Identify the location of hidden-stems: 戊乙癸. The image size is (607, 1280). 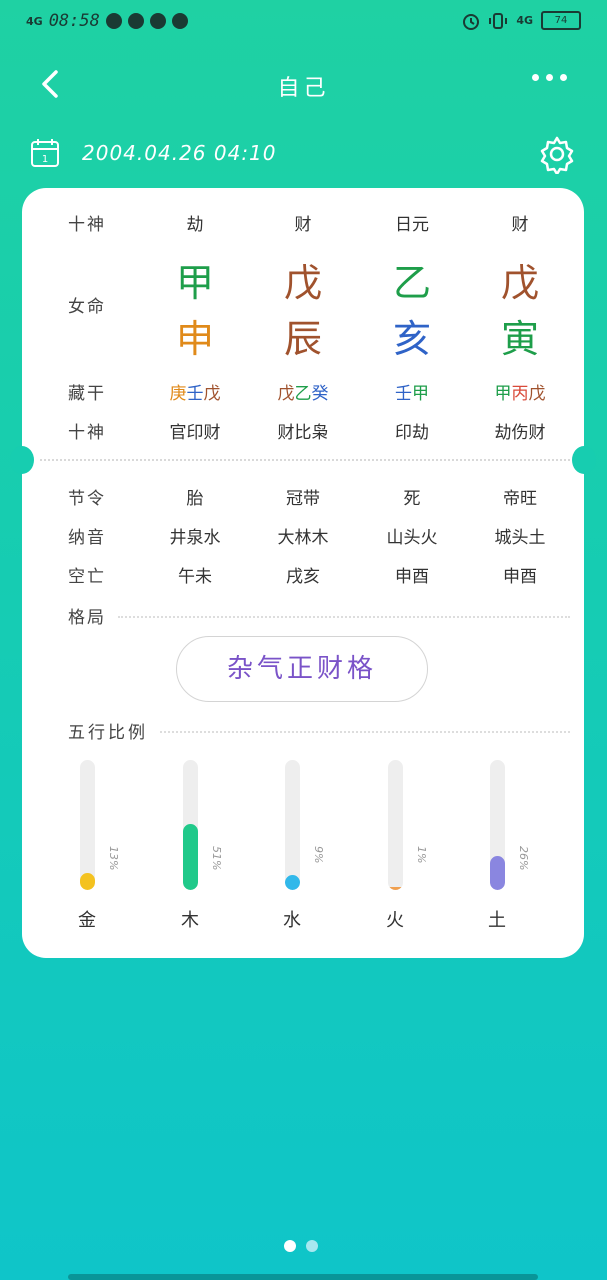
(303, 391).